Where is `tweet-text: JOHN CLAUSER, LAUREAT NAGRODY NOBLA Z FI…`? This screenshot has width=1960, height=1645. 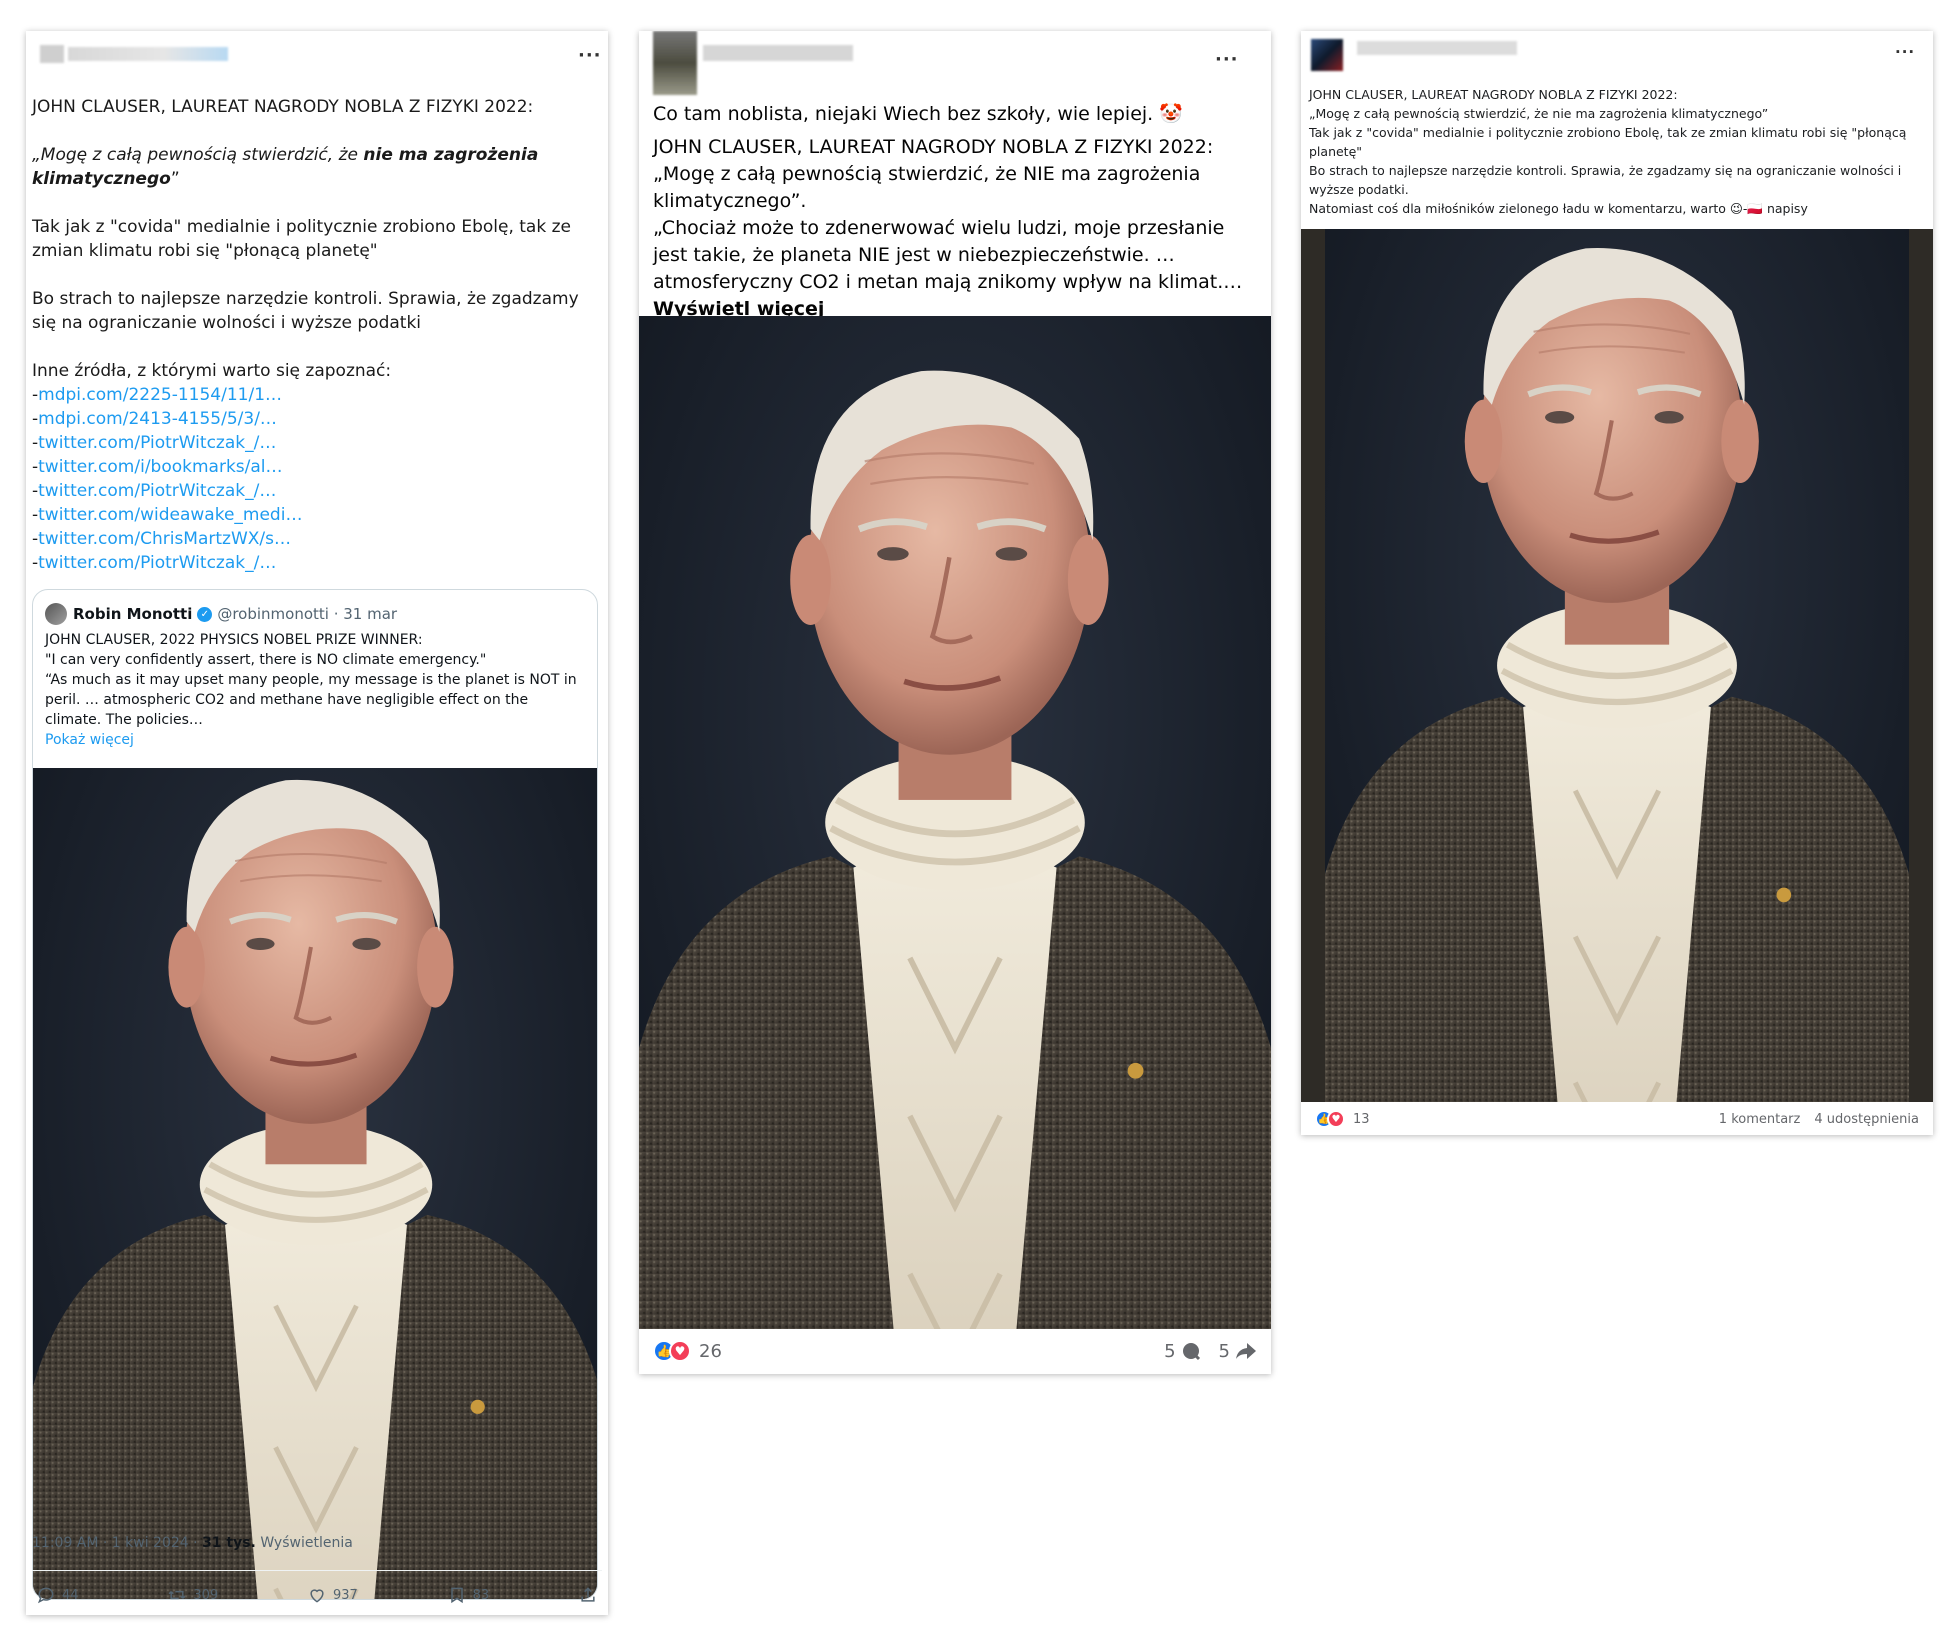 tweet-text: JOHN CLAUSER, LAUREAT NAGRODY NOBLA Z FI… is located at coordinates (312, 335).